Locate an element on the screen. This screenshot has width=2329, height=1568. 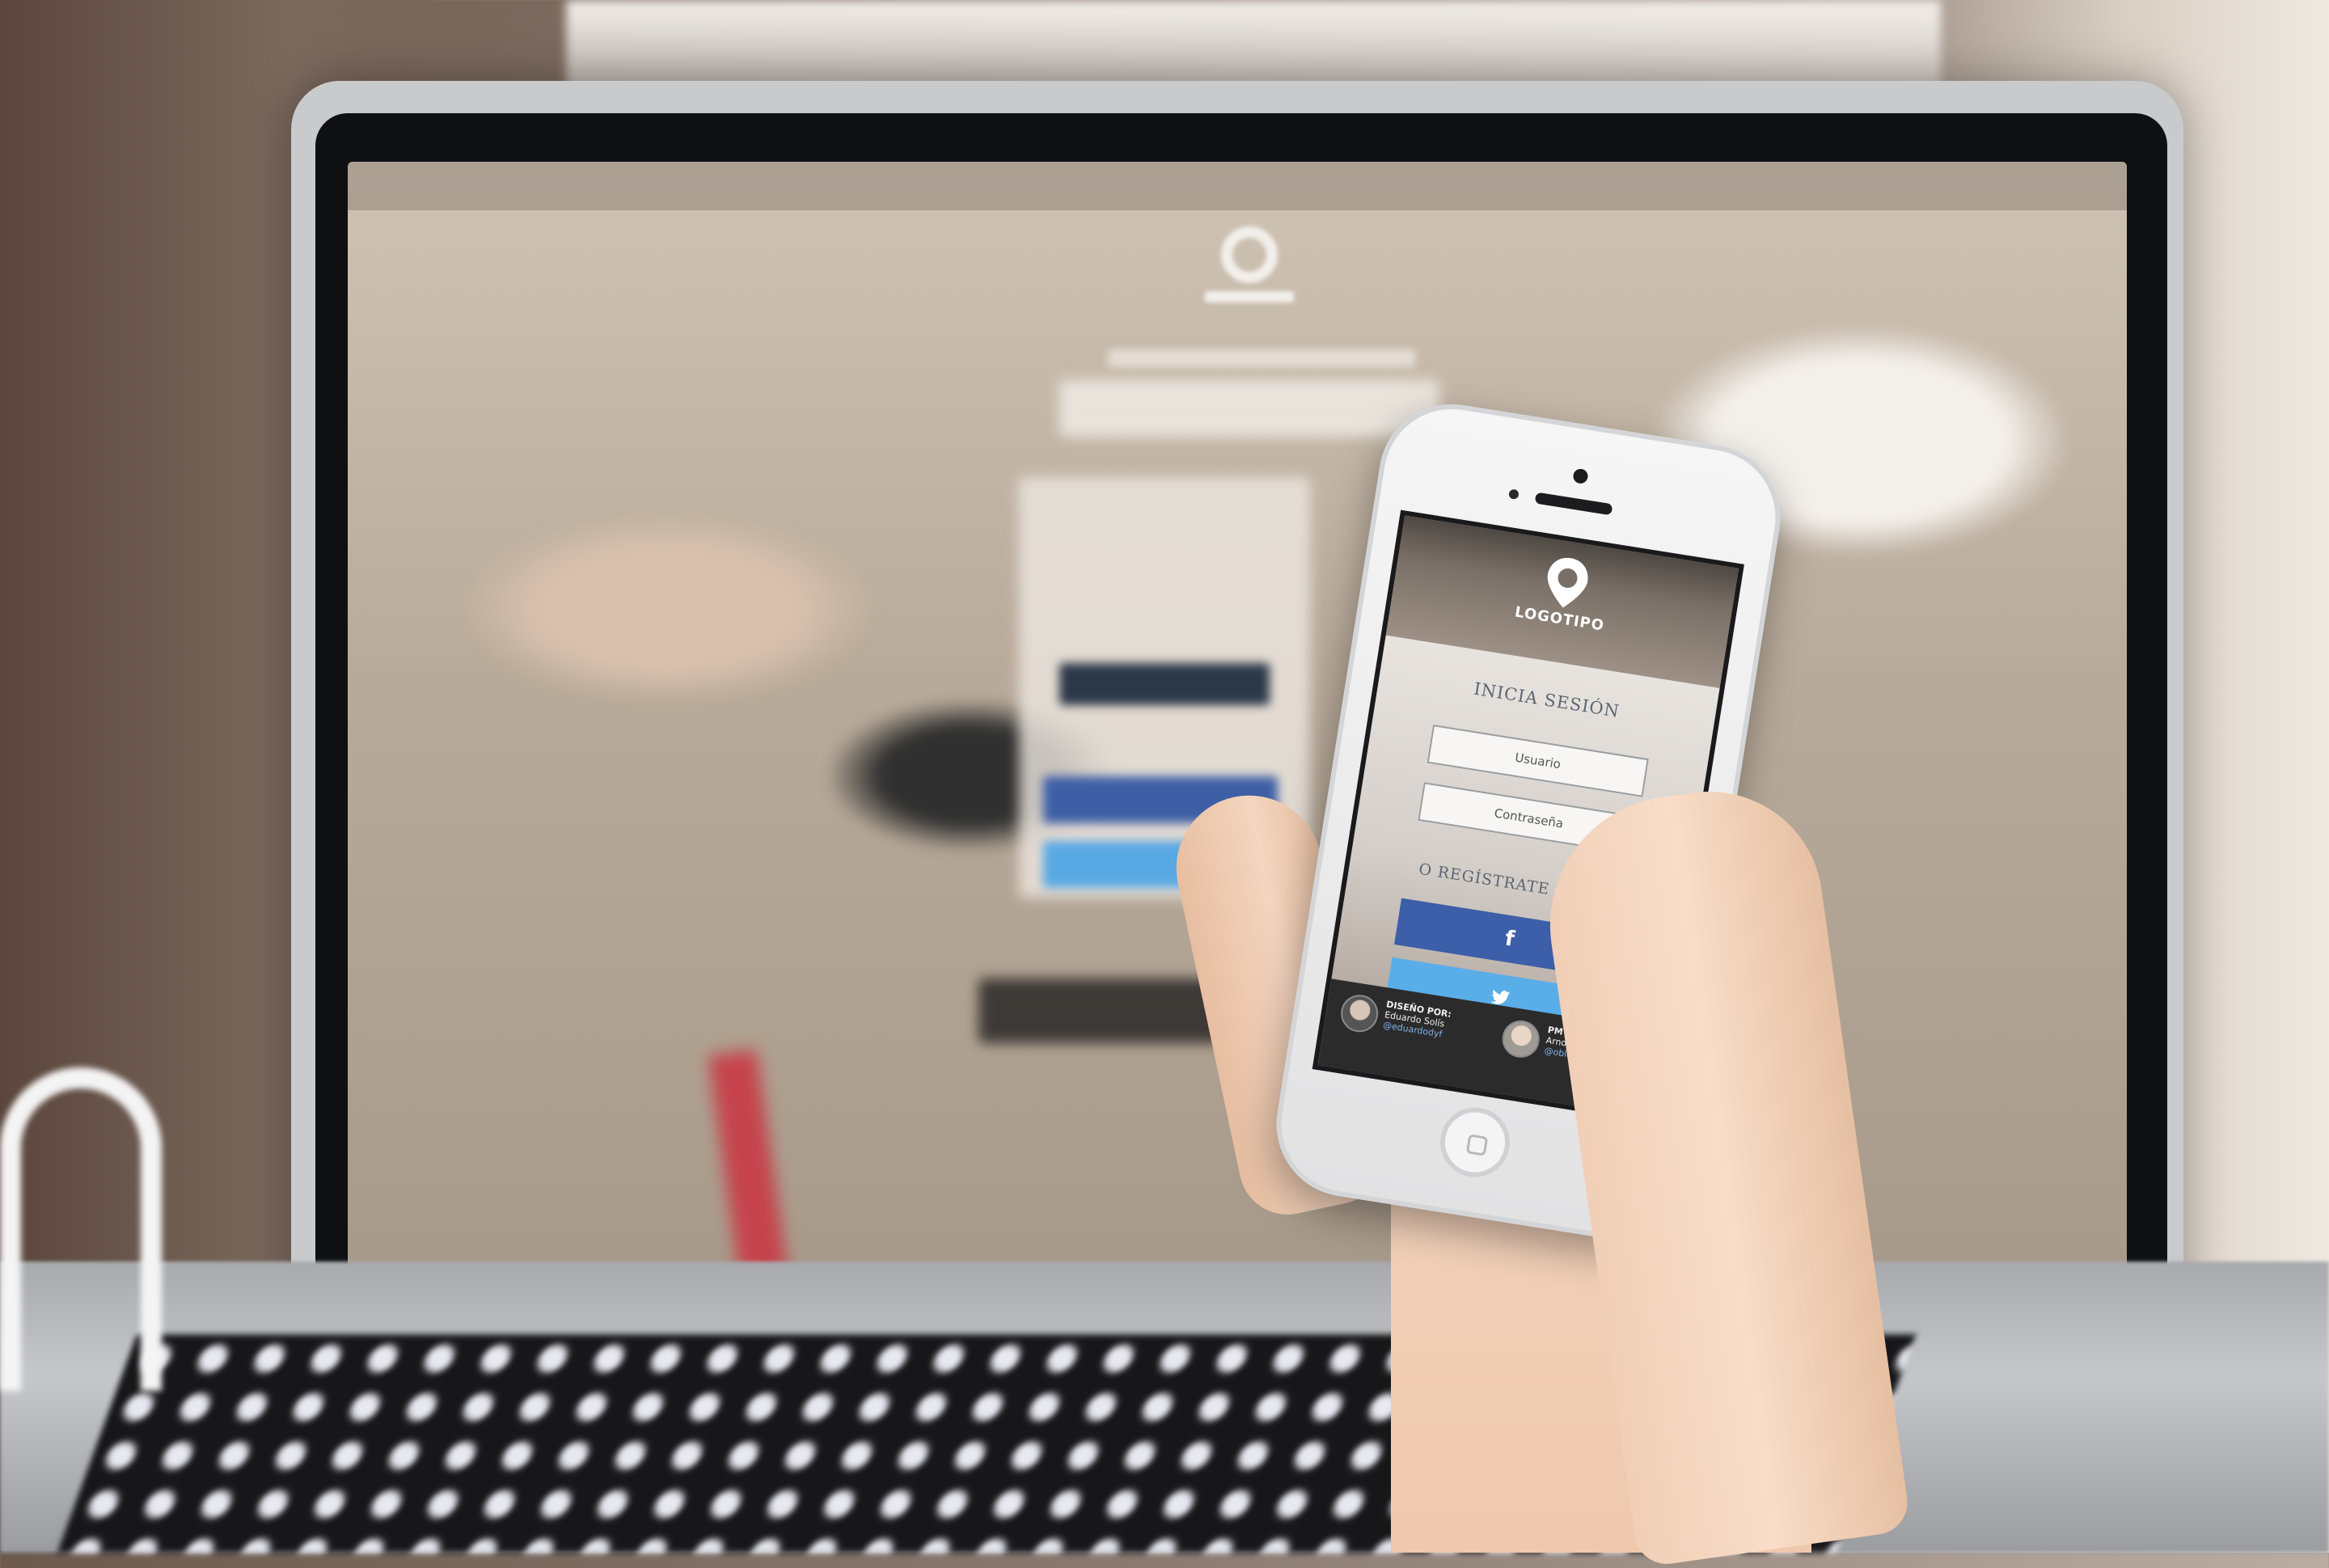
background-mug-handle is located at coordinates (81, 1229).